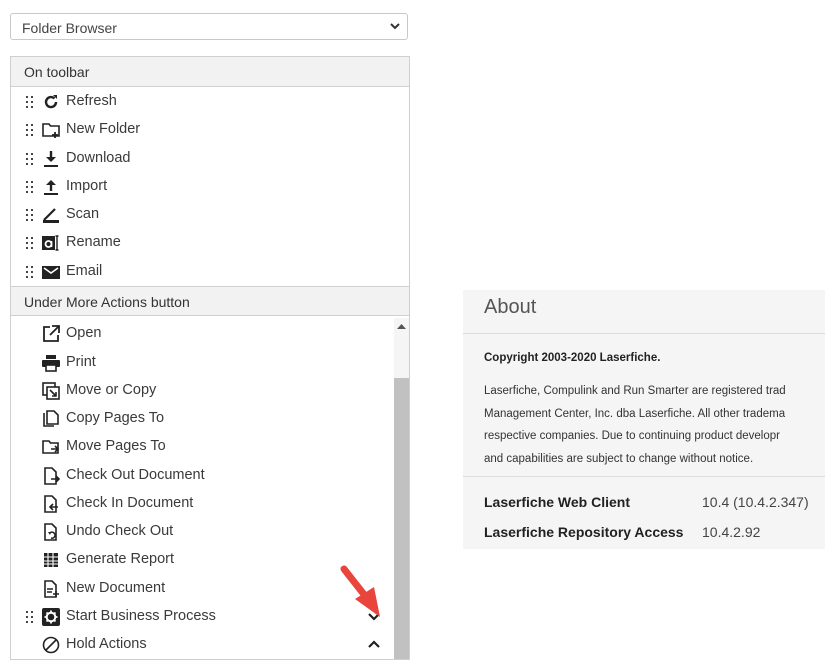 This screenshot has height=660, width=825. I want to click on more-item-label: Copy Pages To, so click(115, 418).